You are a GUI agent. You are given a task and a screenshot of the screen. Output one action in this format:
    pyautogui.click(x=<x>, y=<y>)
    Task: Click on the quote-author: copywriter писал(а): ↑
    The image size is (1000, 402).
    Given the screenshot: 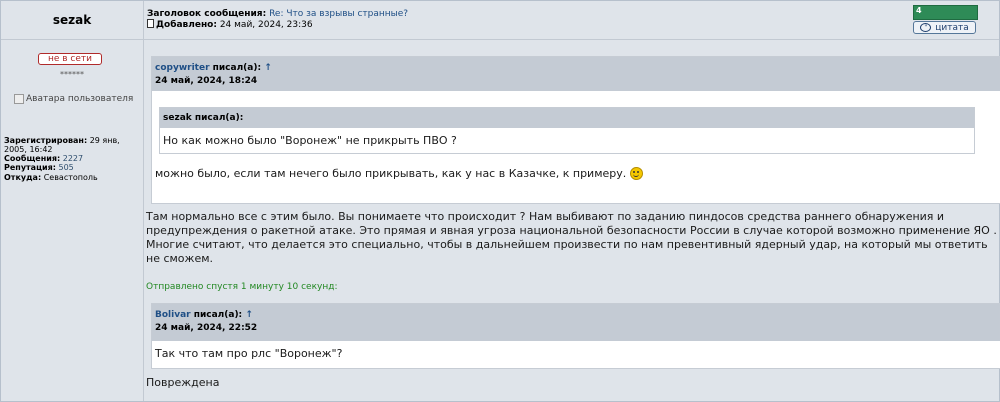 What is the action you would take?
    pyautogui.click(x=213, y=68)
    